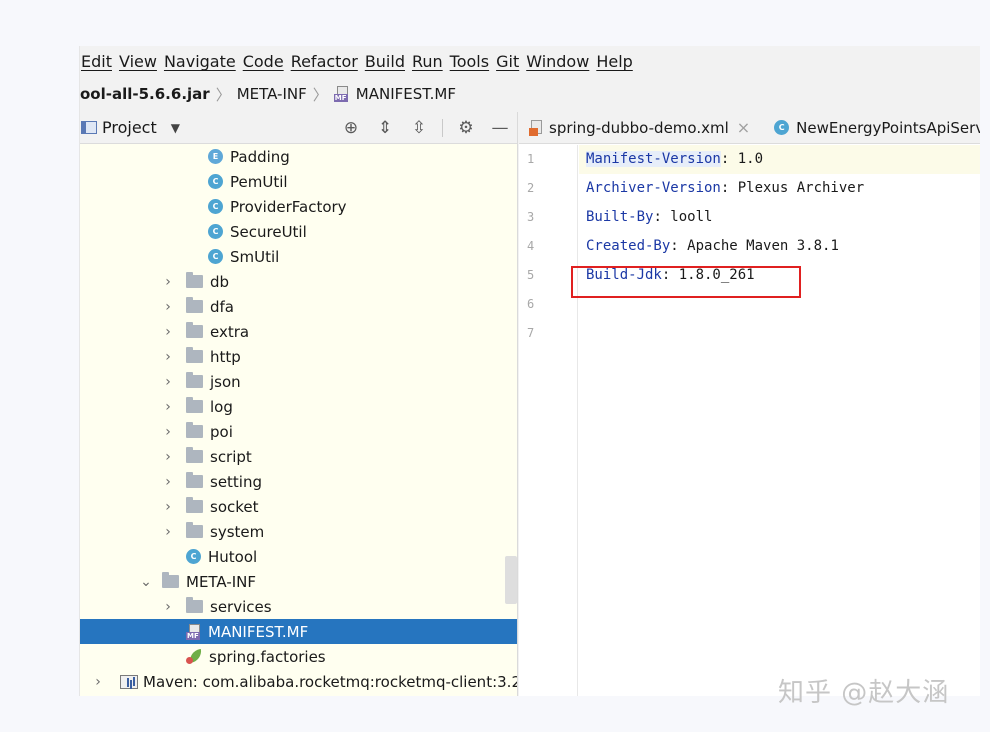 This screenshot has height=732, width=990. What do you see at coordinates (743, 127) in the screenshot?
I see `close-icon: ×` at bounding box center [743, 127].